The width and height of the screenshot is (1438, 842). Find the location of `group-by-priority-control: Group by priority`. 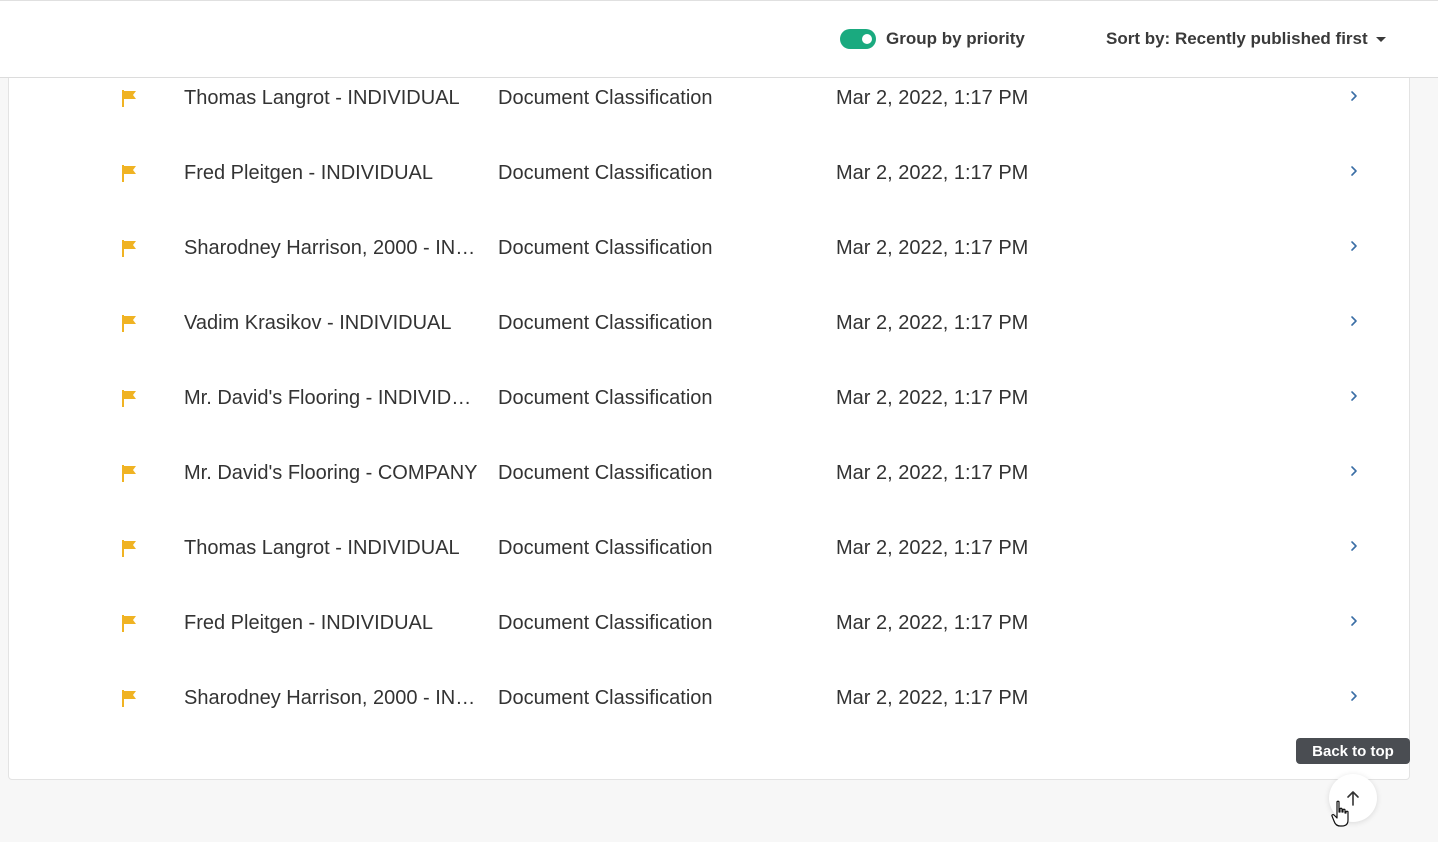

group-by-priority-control: Group by priority is located at coordinates (932, 39).